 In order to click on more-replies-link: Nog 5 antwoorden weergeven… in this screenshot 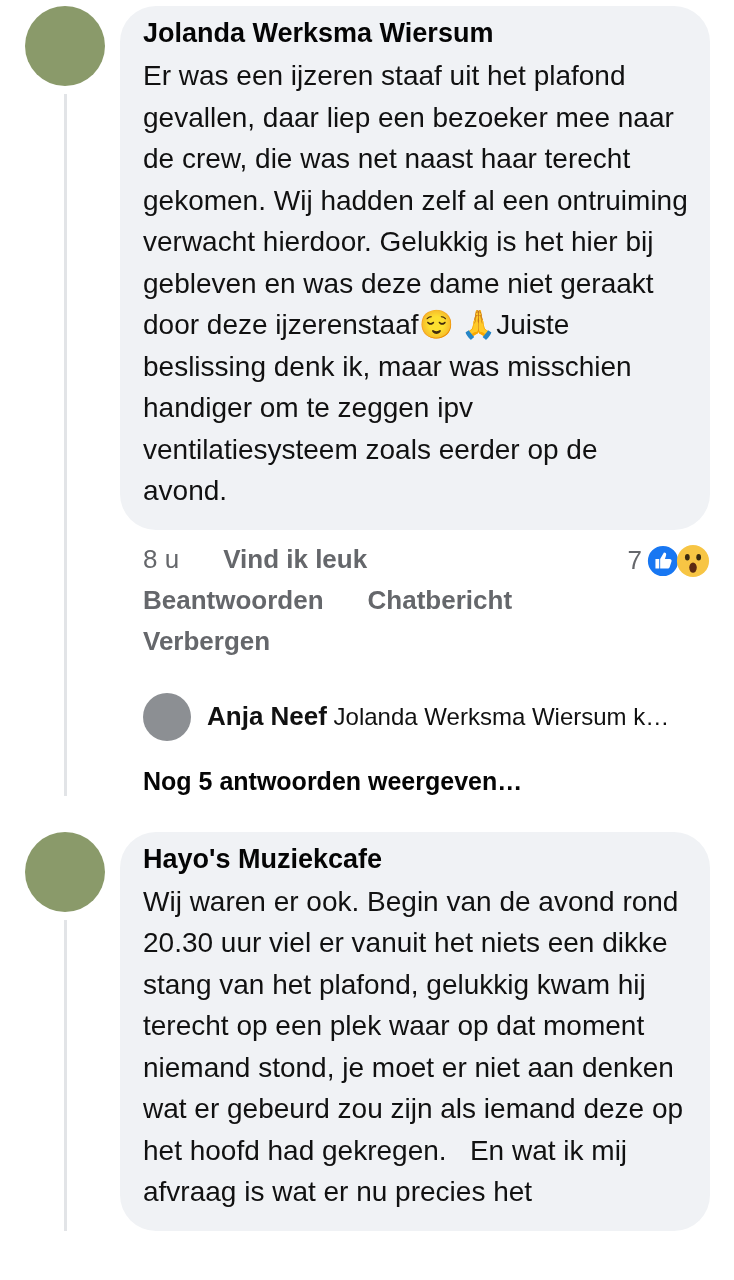, I will do `click(415, 768)`.